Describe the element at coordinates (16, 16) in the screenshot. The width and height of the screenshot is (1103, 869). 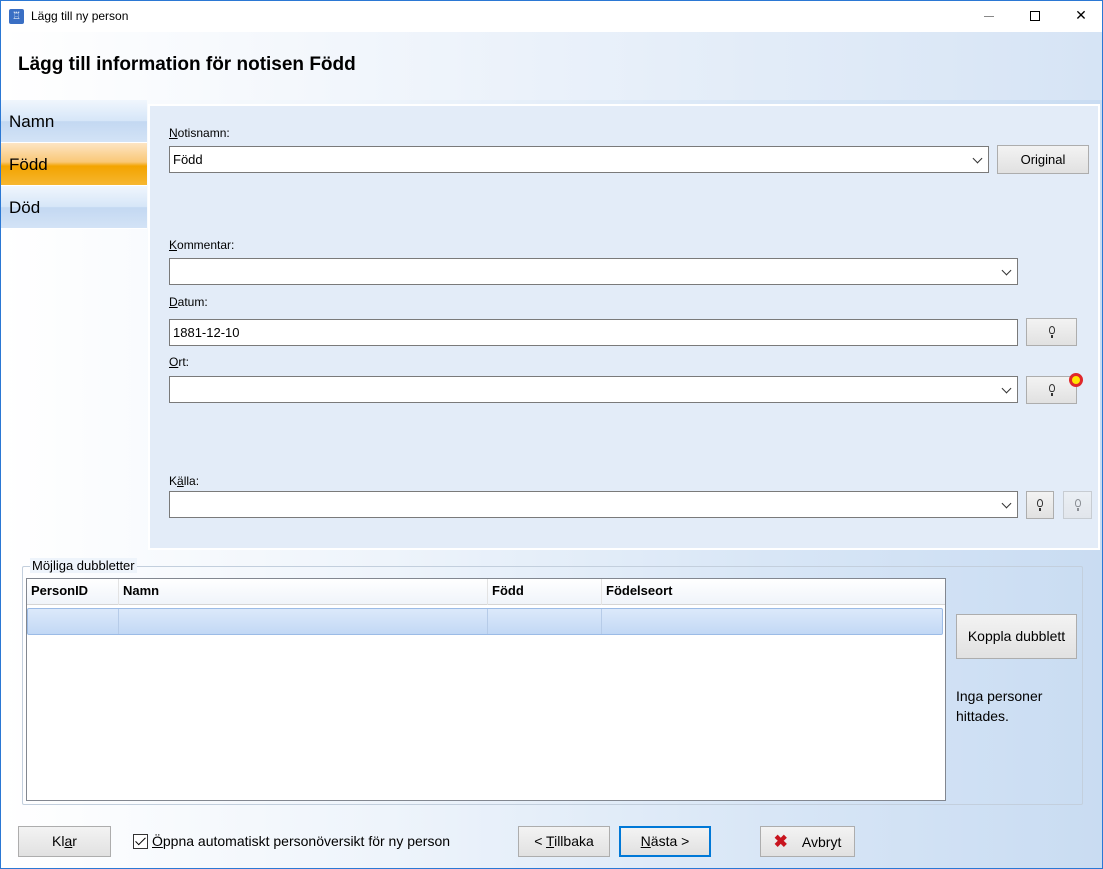
I see `app-icon: ♖` at that location.